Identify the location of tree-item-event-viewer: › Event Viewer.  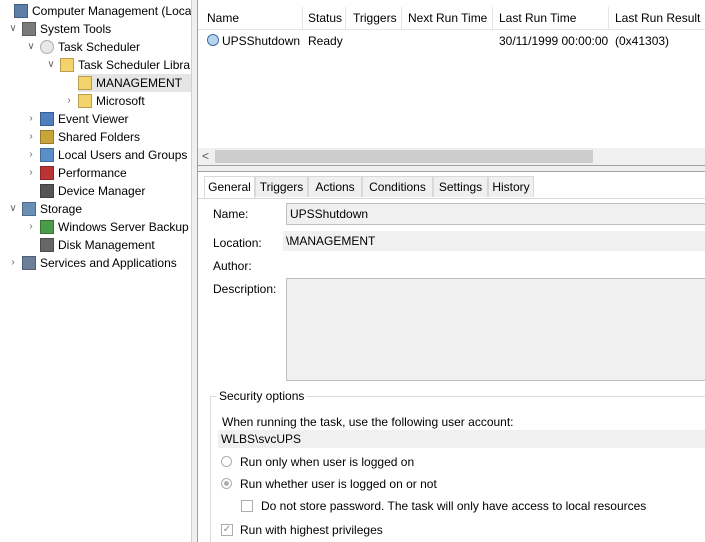
(95, 119).